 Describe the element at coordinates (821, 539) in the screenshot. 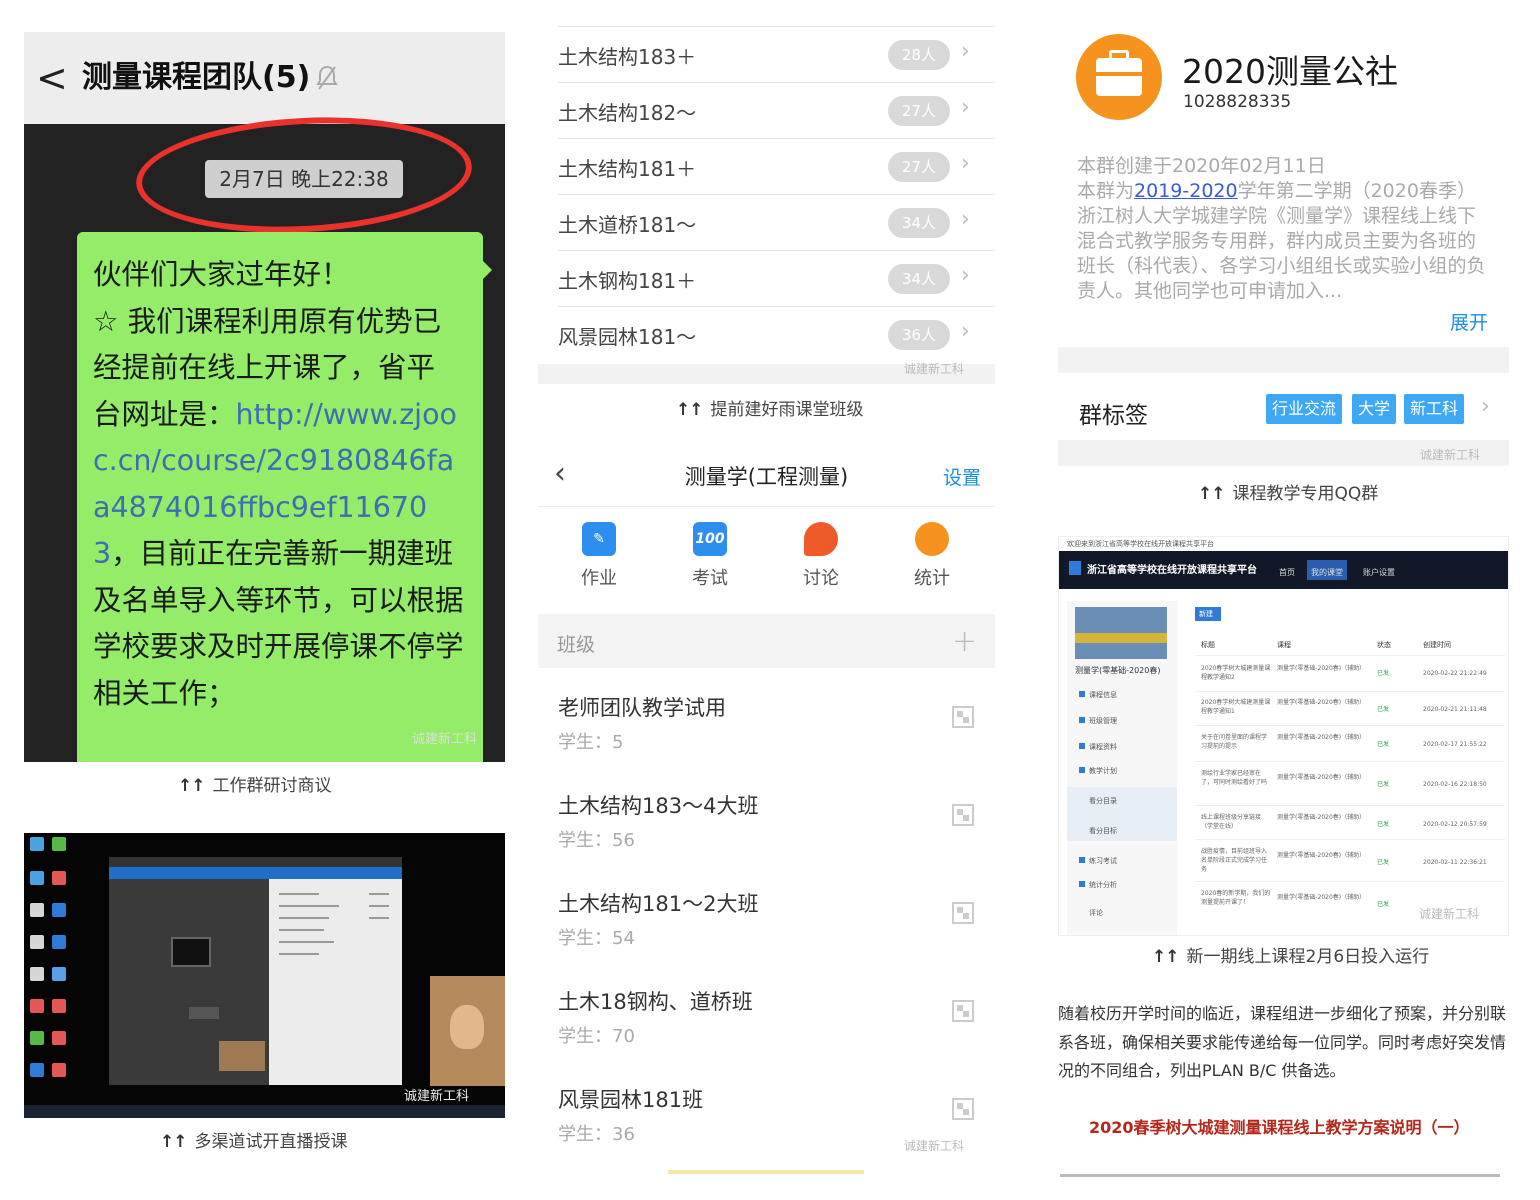

I see `discussion-icon` at that location.